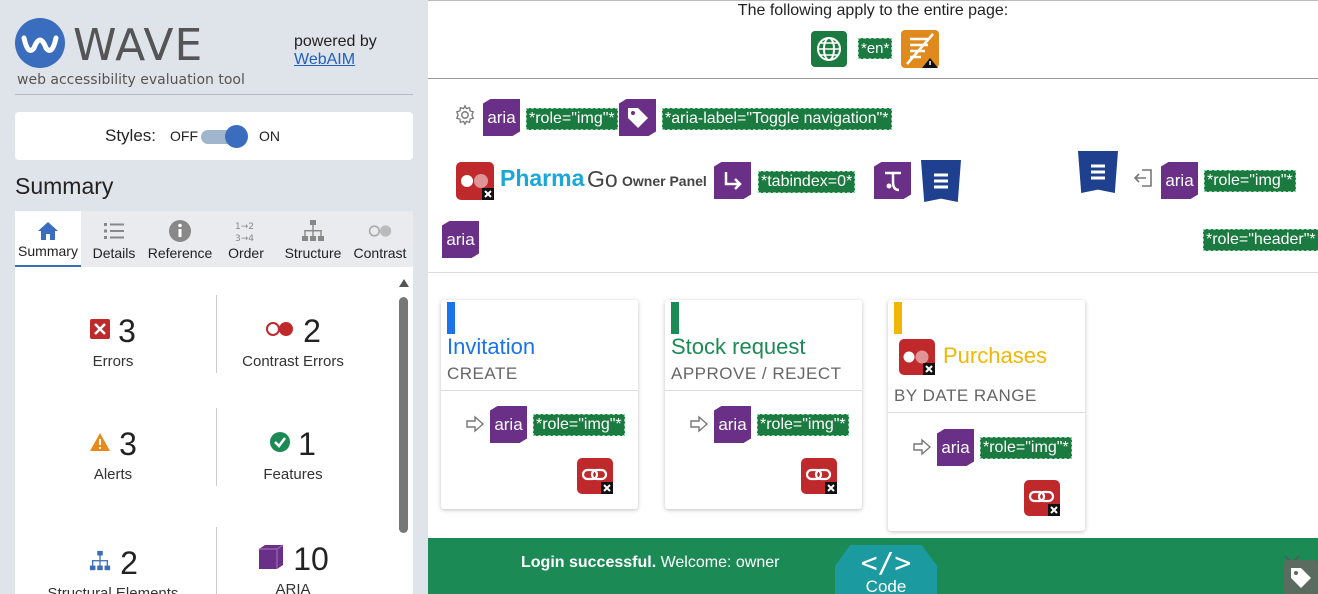 The image size is (1318, 594). I want to click on summary-scrollbar, so click(403, 434).